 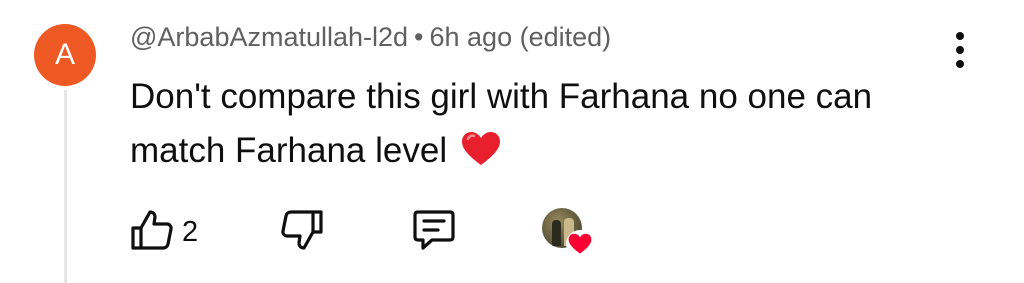 I want to click on avatar: A, so click(x=65, y=55).